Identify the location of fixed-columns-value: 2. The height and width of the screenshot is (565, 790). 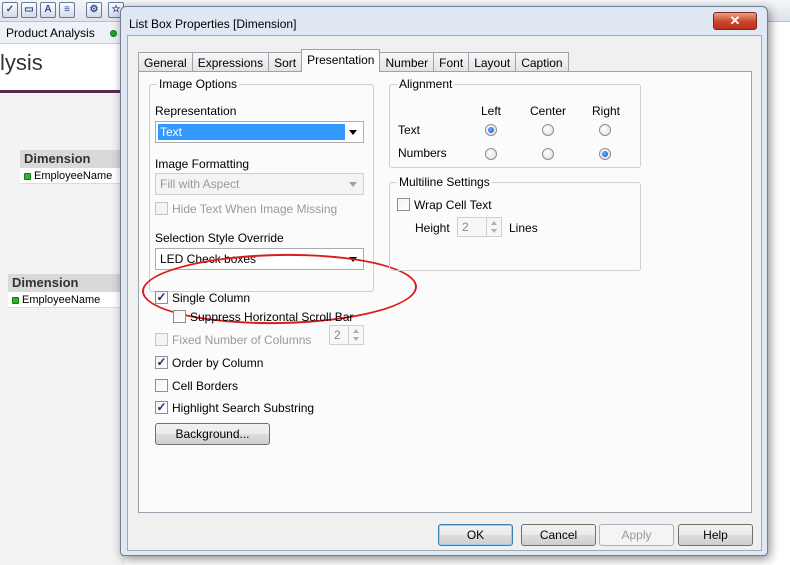
(337, 335).